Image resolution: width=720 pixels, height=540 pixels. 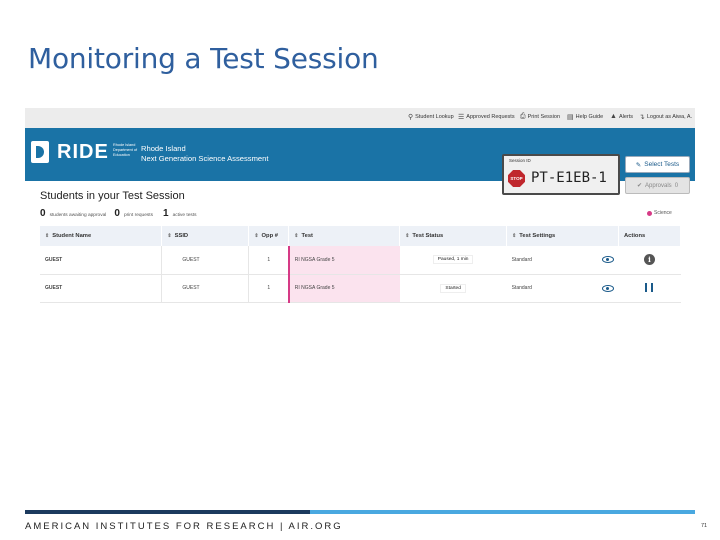 What do you see at coordinates (434, 117) in the screenshot?
I see `toolbar-label: Student Lookup` at bounding box center [434, 117].